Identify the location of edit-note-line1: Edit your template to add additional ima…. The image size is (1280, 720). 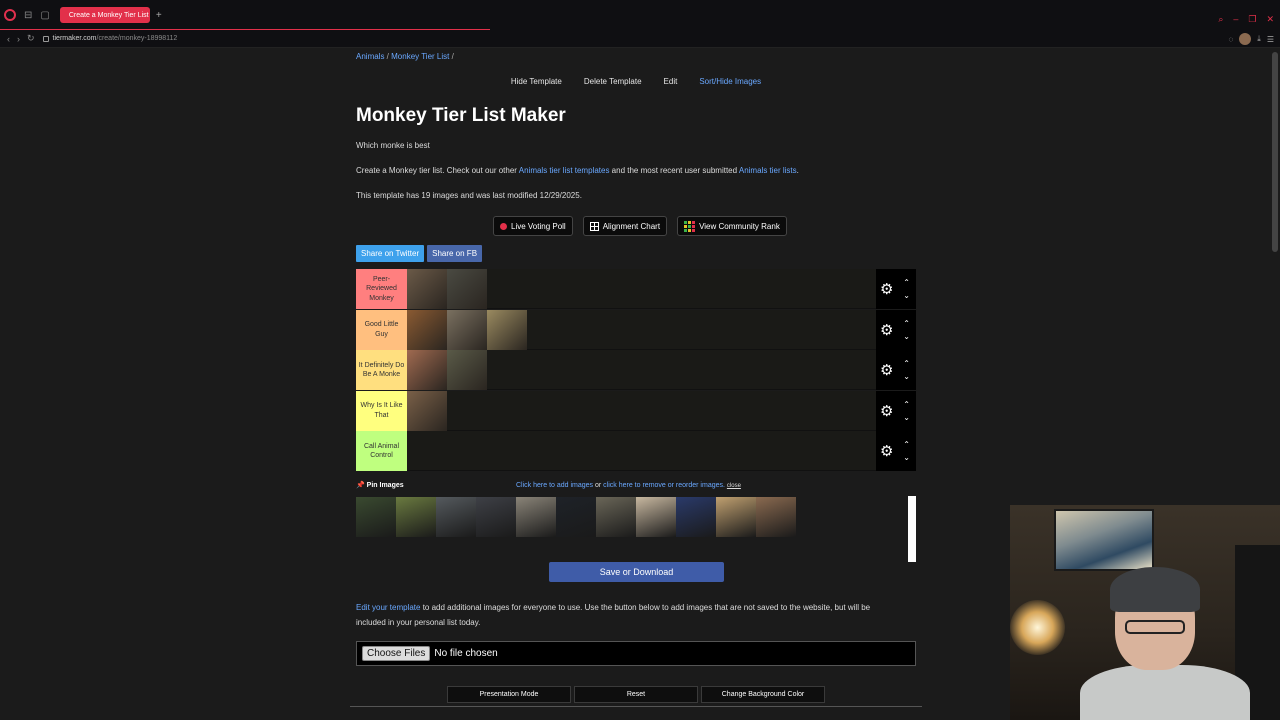
(613, 607).